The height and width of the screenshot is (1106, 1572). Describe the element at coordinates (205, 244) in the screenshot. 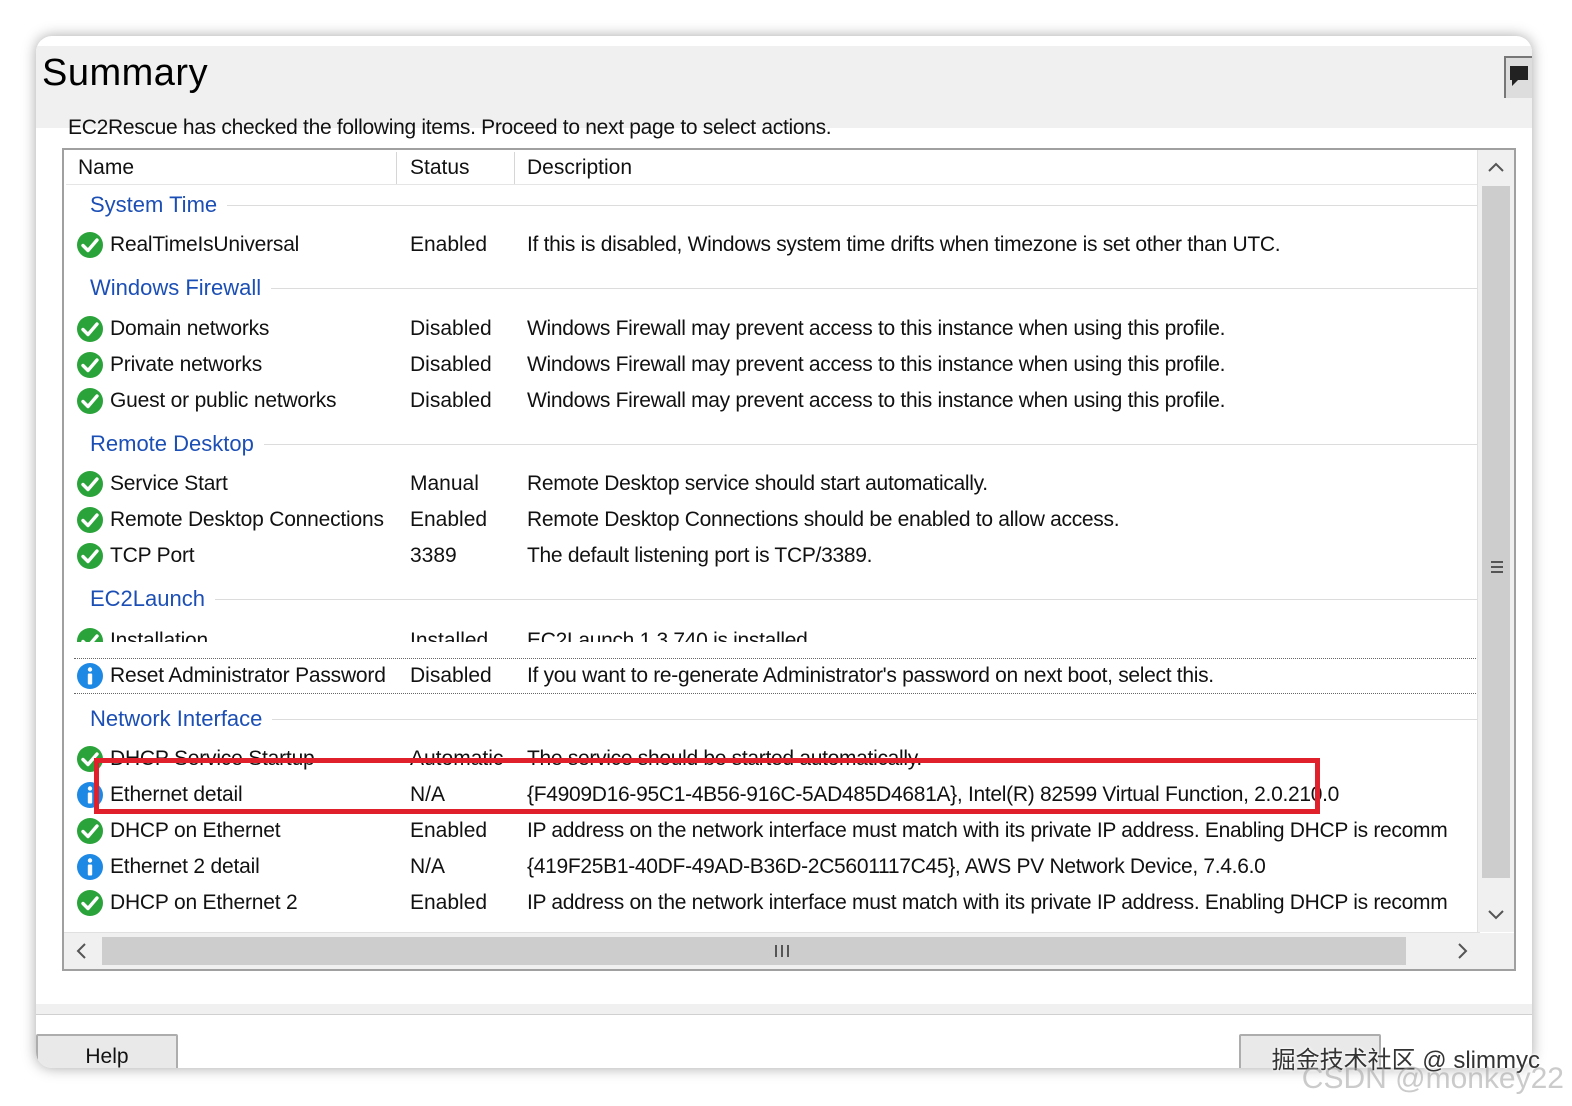

I see `item-name: RealTimeIsUniversal` at that location.